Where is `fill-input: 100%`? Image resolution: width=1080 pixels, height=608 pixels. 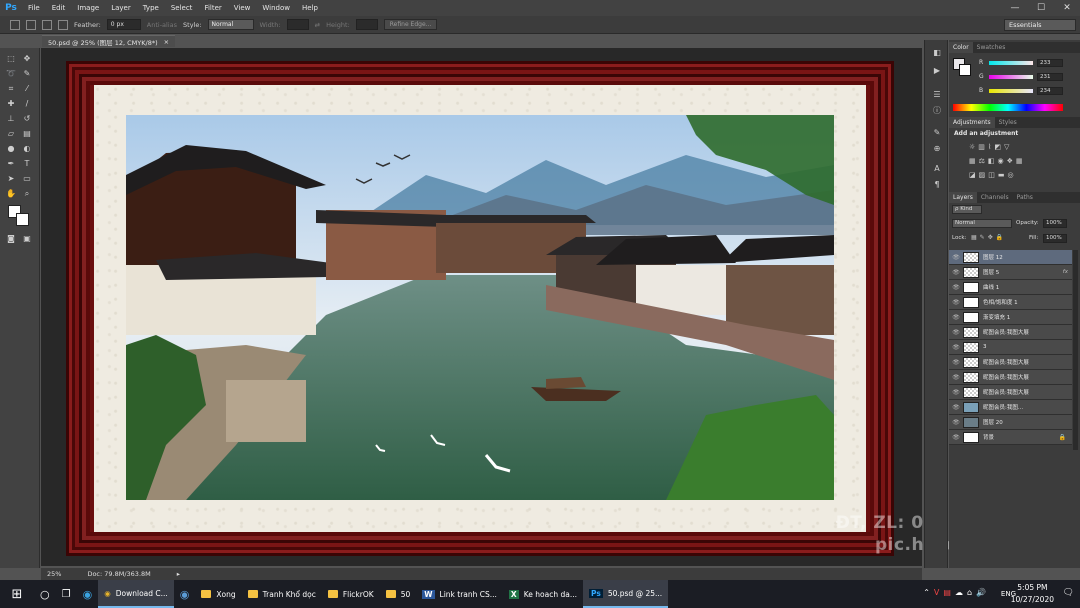 fill-input: 100% is located at coordinates (1055, 238).